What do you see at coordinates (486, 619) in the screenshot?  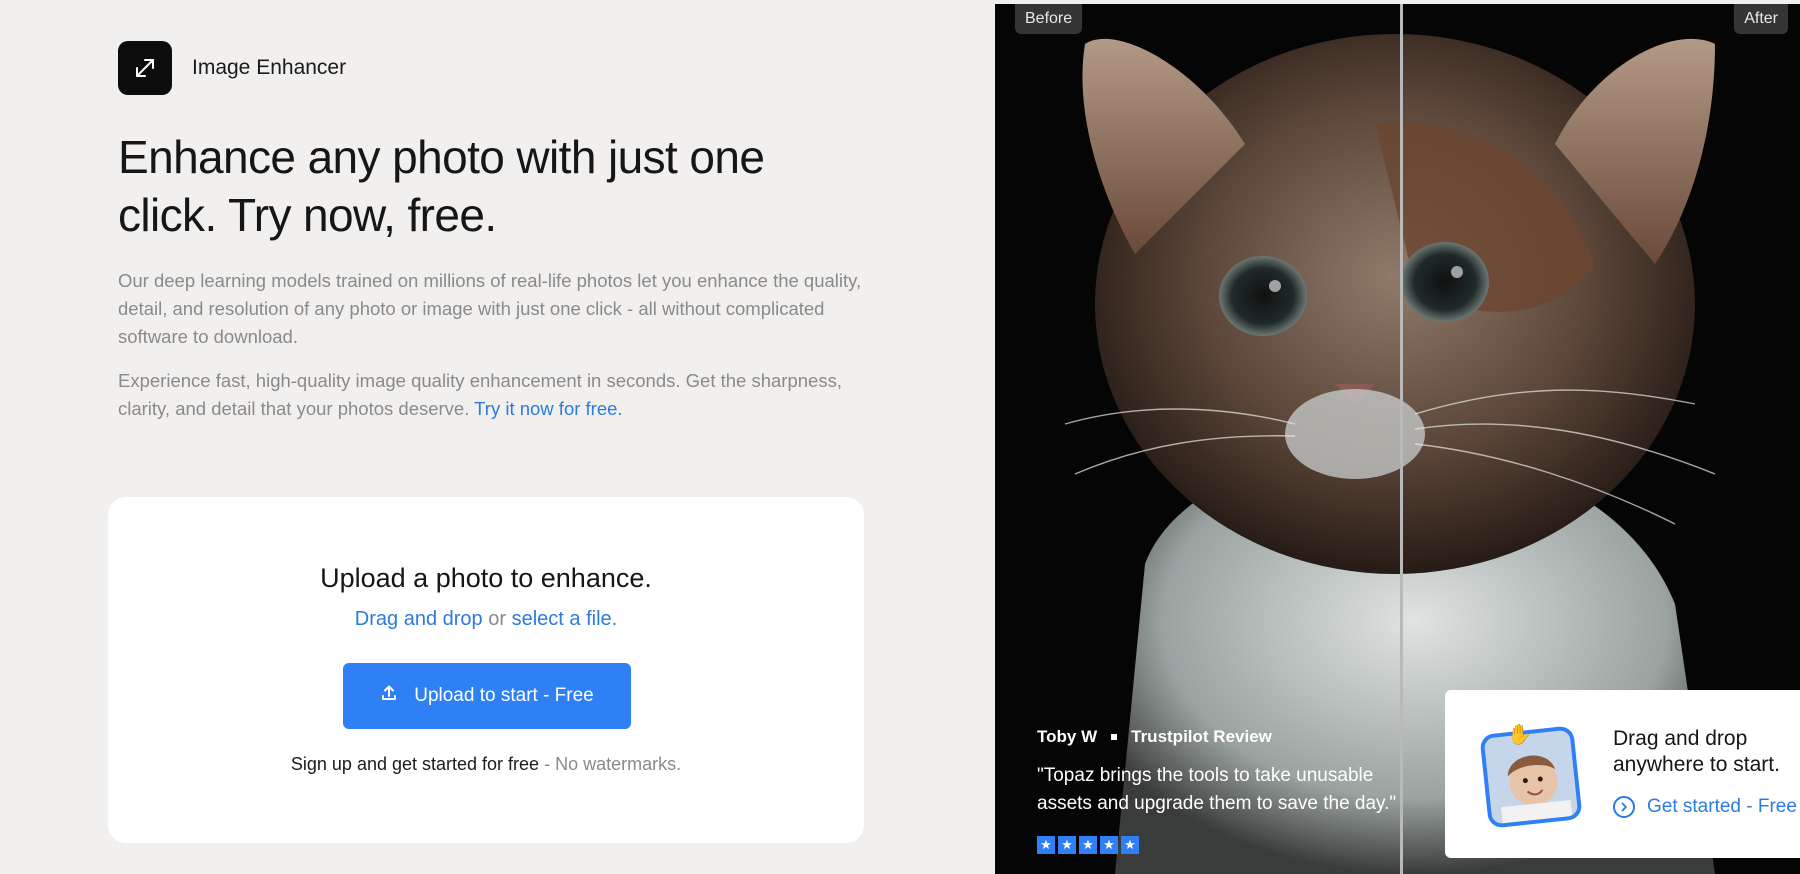 I see `upload-subtitle: Drag and drop or select a file.` at bounding box center [486, 619].